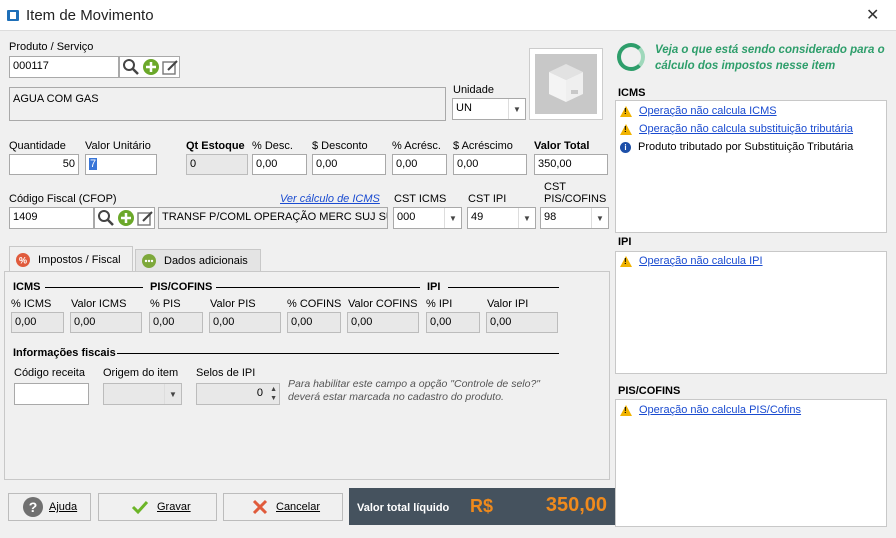 This screenshot has width=896, height=538. What do you see at coordinates (273, 218) in the screenshot?
I see `cfop-description: TRANSF P/COML OPERAÇÃO MERC SUJ SUB TRIB` at bounding box center [273, 218].